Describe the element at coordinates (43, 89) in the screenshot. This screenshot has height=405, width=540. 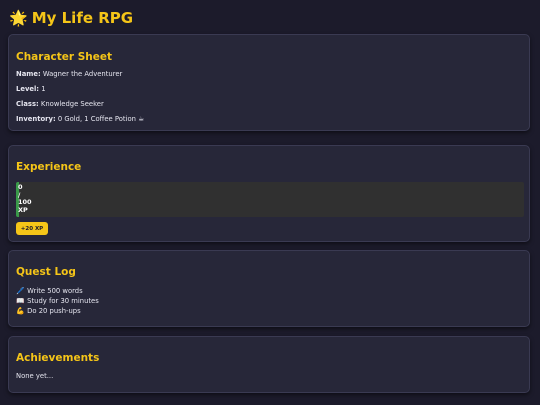
I see `character-level: 1` at that location.